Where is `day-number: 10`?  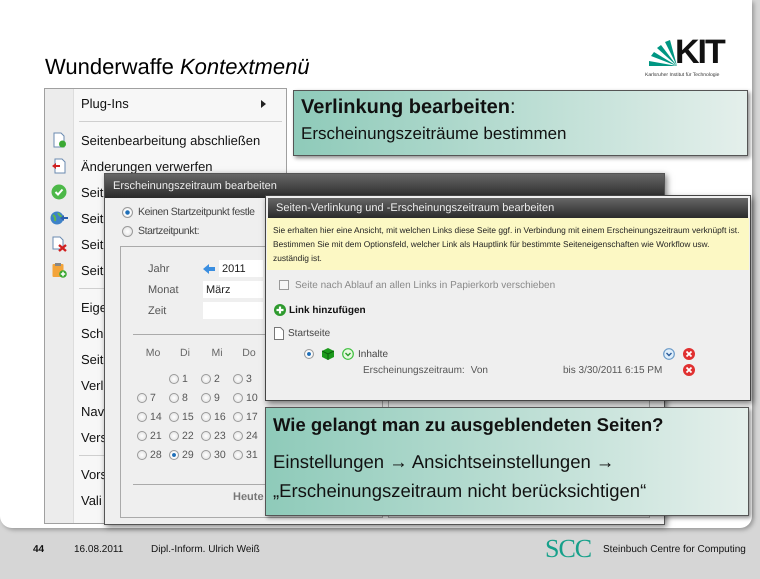
day-number: 10 is located at coordinates (252, 398).